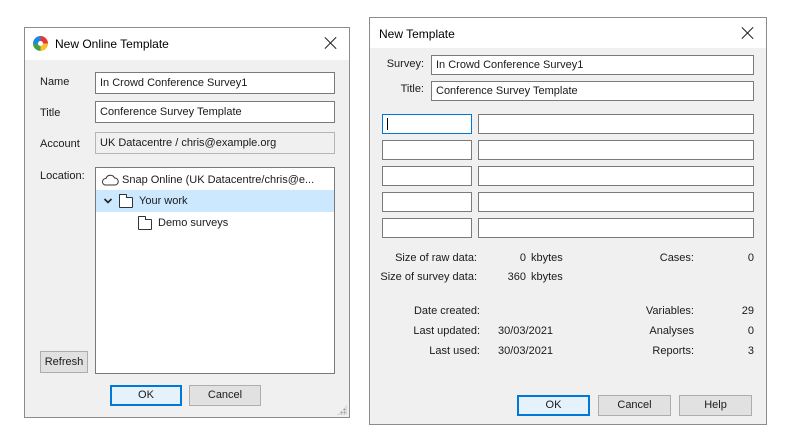 The image size is (791, 443). Describe the element at coordinates (526, 331) in the screenshot. I see `last-updated-value: 30/03/2021` at that location.